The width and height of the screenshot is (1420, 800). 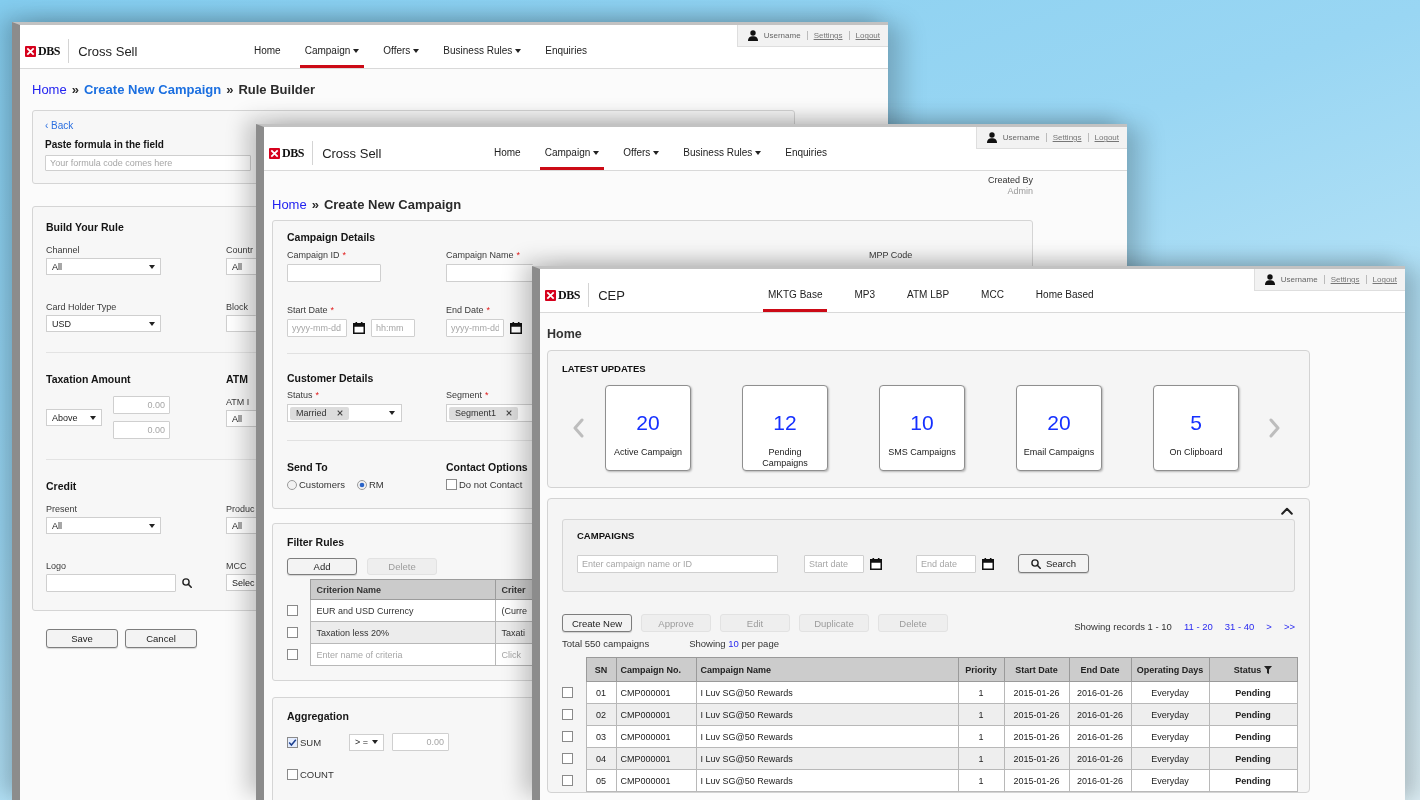 I want to click on nav-tab: Home Based, so click(x=1064, y=296).